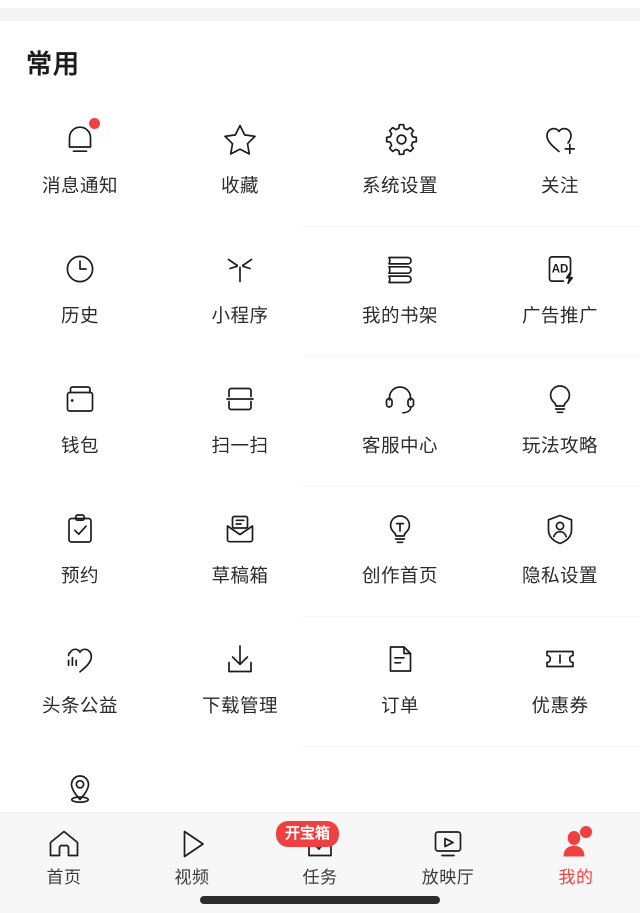  Describe the element at coordinates (400, 659) in the screenshot. I see `document-icon` at that location.